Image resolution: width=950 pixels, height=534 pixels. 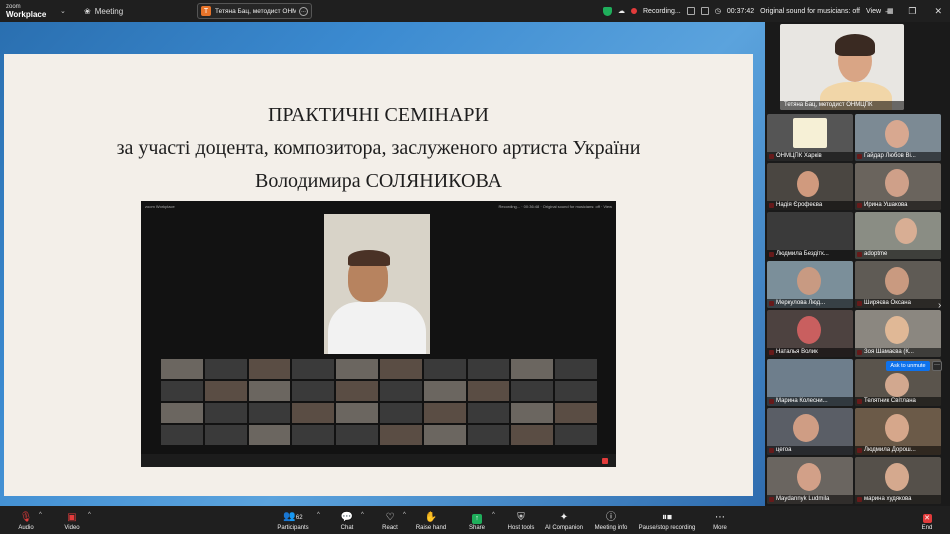 What do you see at coordinates (810, 11) in the screenshot?
I see `original-sound-label: Original sound for musicians: off` at bounding box center [810, 11].